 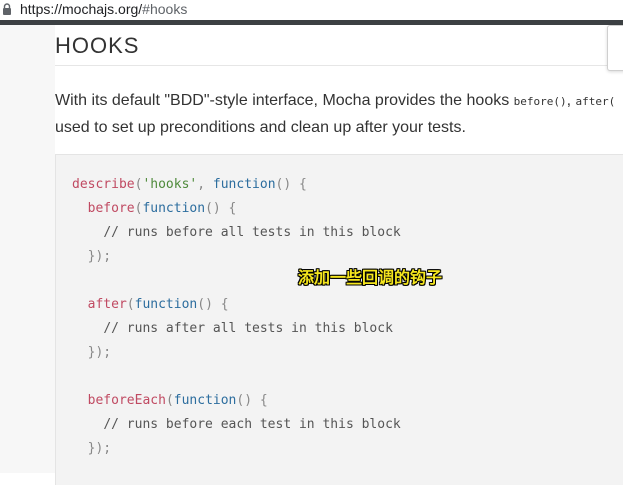 I want to click on code-before: before, so click(x=111, y=208).